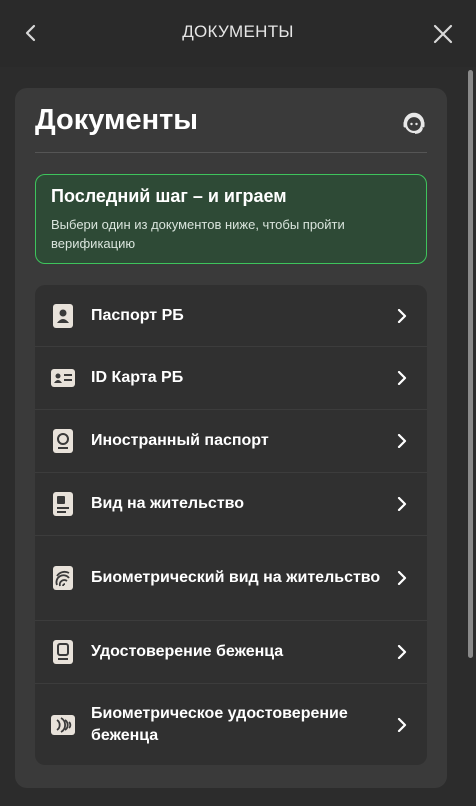 The width and height of the screenshot is (476, 806). What do you see at coordinates (63, 652) in the screenshot?
I see `refugee-certificate-icon` at bounding box center [63, 652].